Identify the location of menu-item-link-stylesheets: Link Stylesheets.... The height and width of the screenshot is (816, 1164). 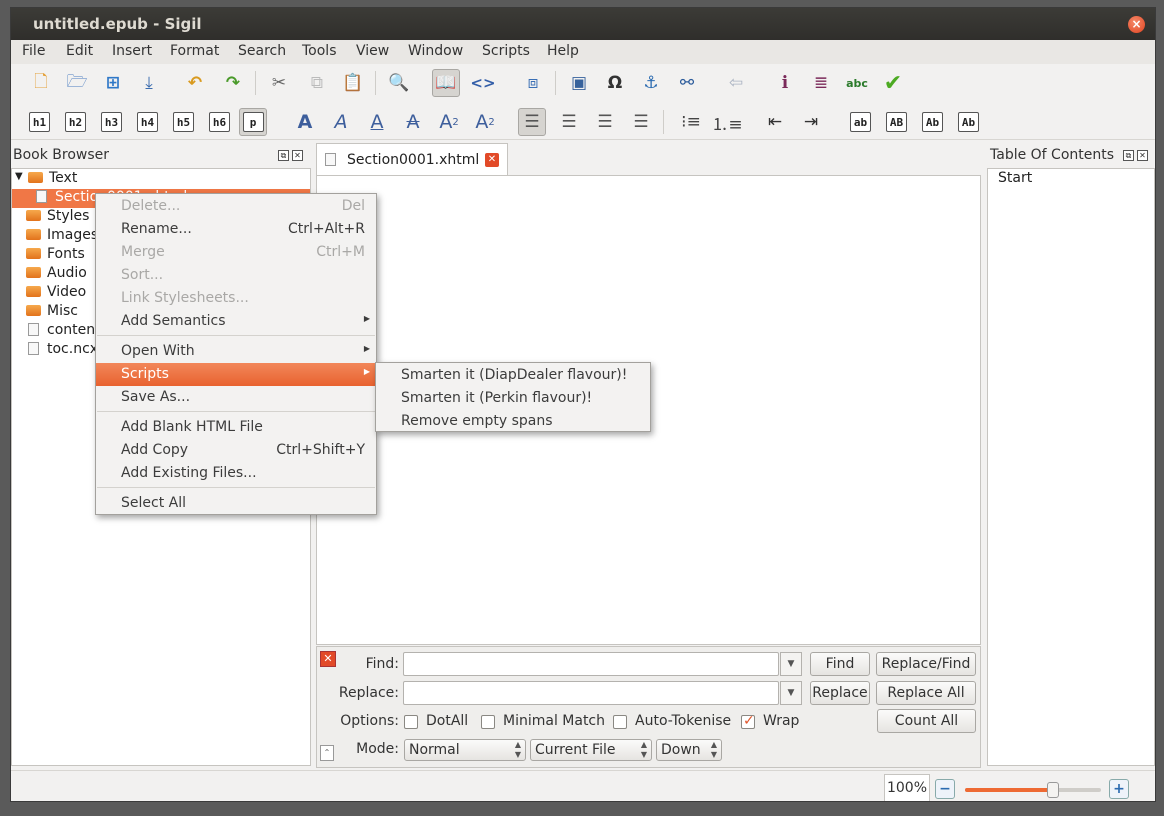
(236, 298).